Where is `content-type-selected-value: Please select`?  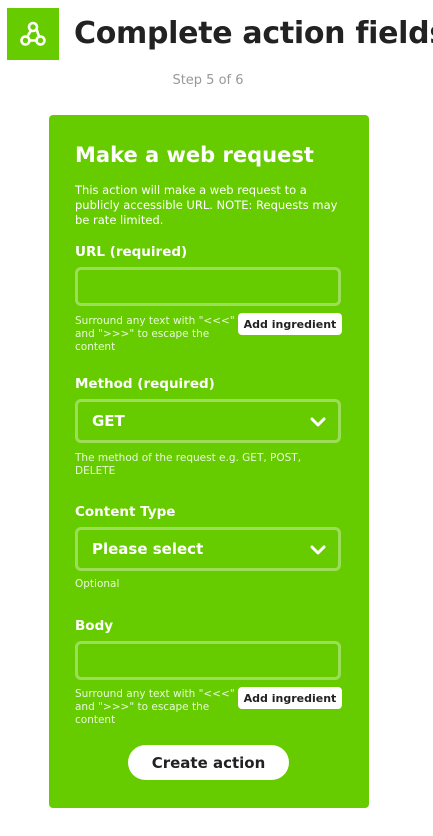
content-type-selected-value: Please select is located at coordinates (148, 549).